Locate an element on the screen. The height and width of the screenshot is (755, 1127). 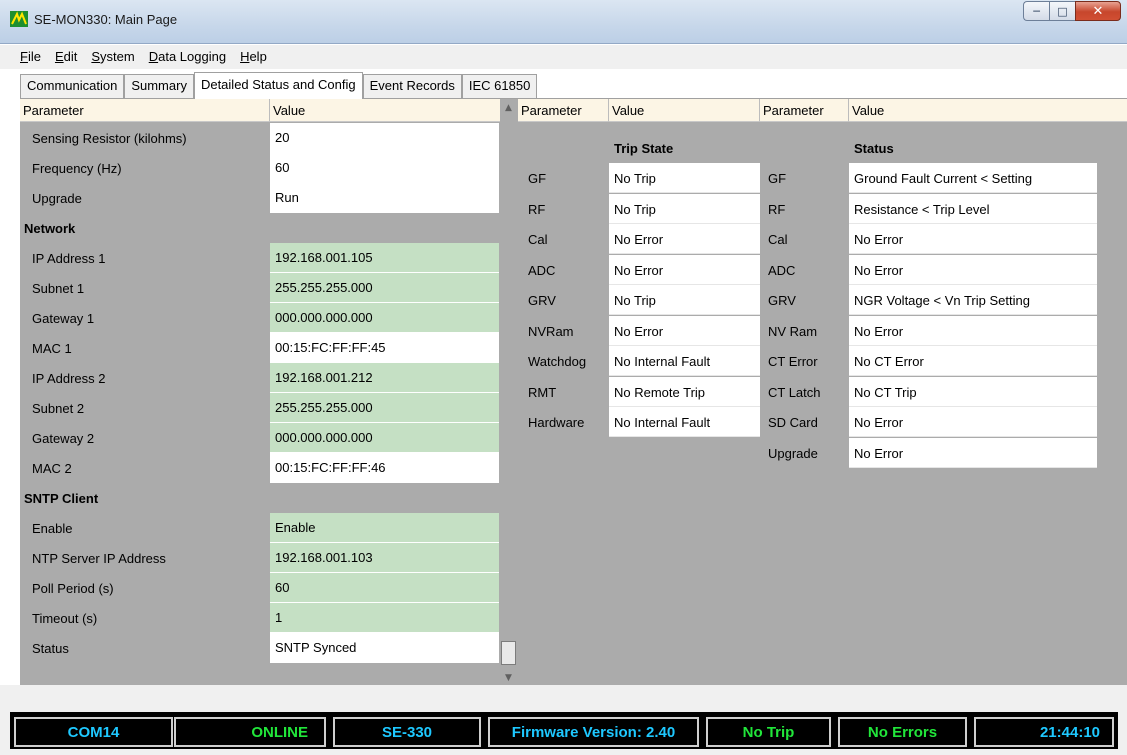
left-table-row: Subnet 2 255.255.255.000 is located at coordinates (259, 408).